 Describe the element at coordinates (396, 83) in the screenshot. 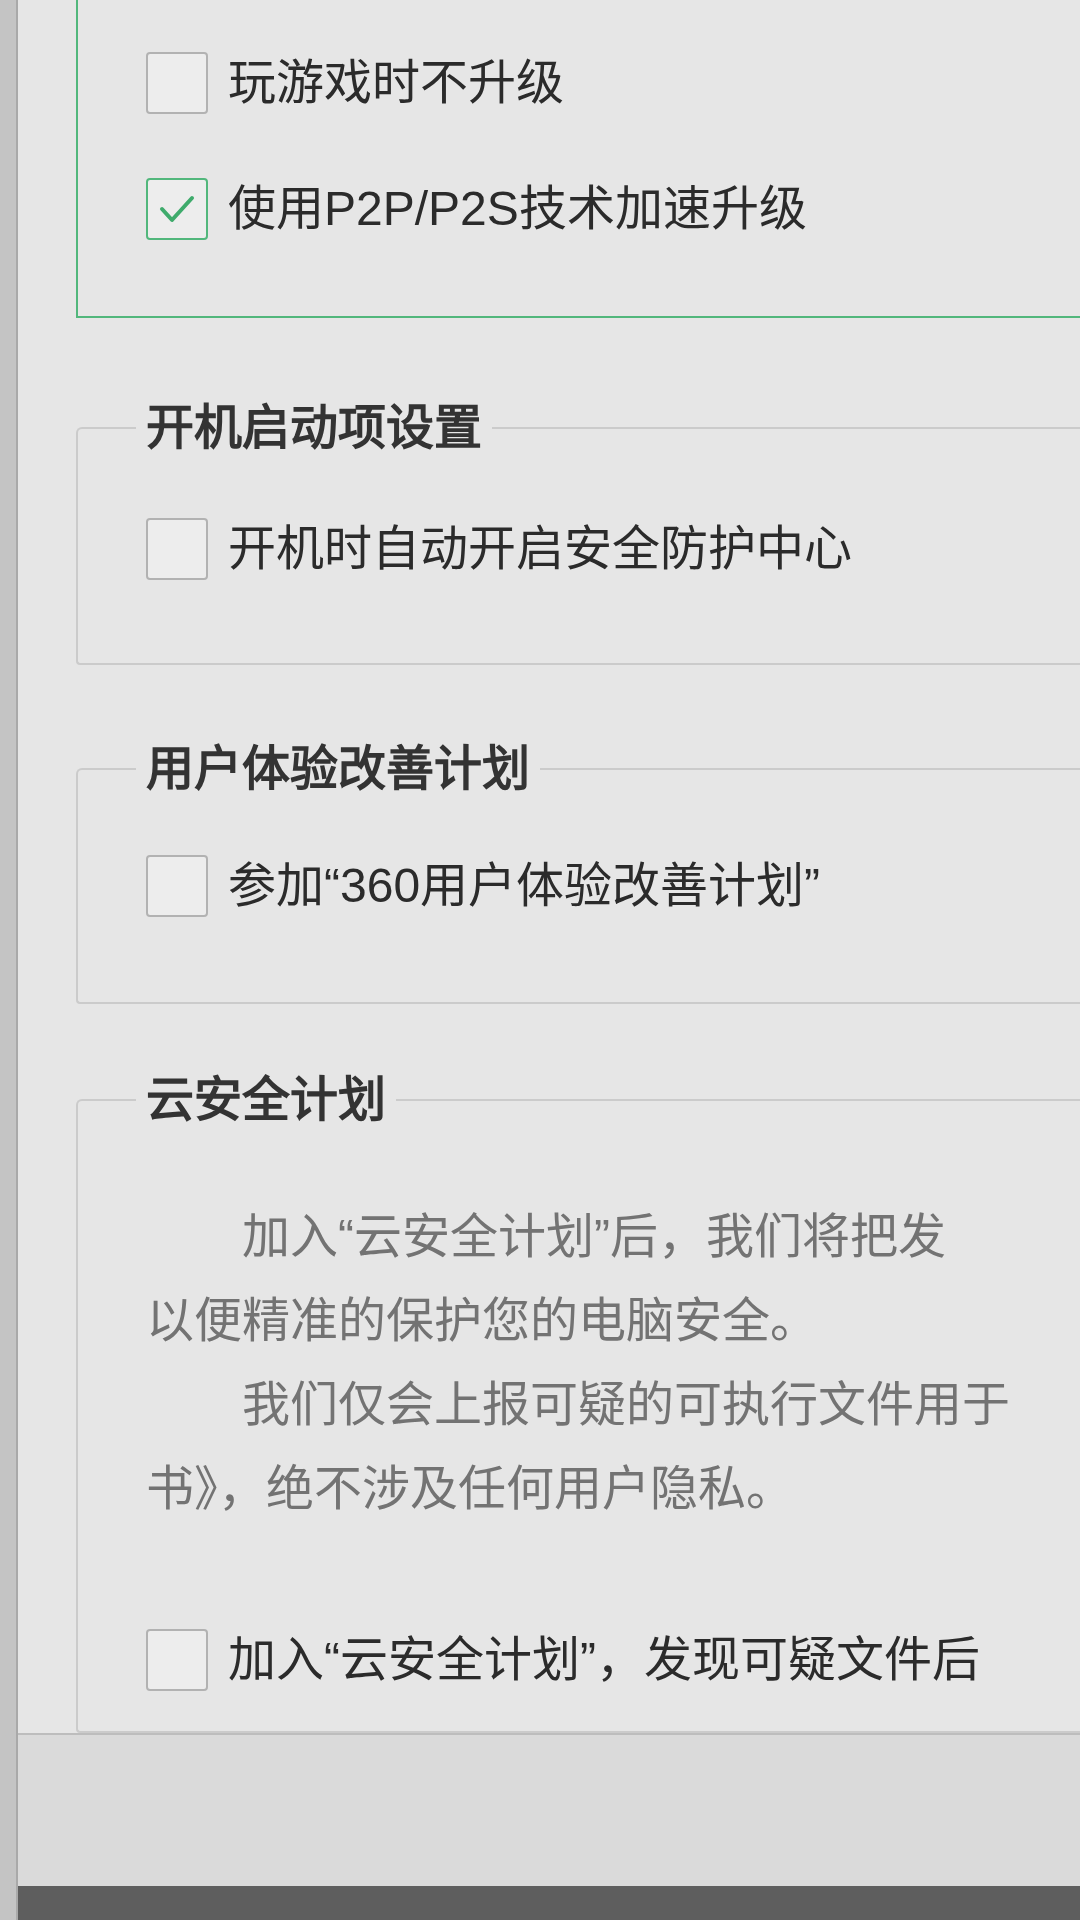

I see `checkbox-label: 玩游戏时不升级` at that location.